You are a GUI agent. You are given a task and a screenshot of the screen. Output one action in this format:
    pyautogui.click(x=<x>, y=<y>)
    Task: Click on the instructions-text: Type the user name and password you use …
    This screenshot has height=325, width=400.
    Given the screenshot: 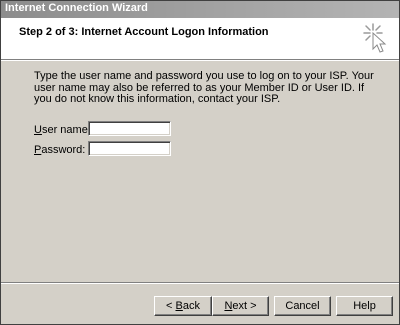 What is the action you would take?
    pyautogui.click(x=204, y=87)
    